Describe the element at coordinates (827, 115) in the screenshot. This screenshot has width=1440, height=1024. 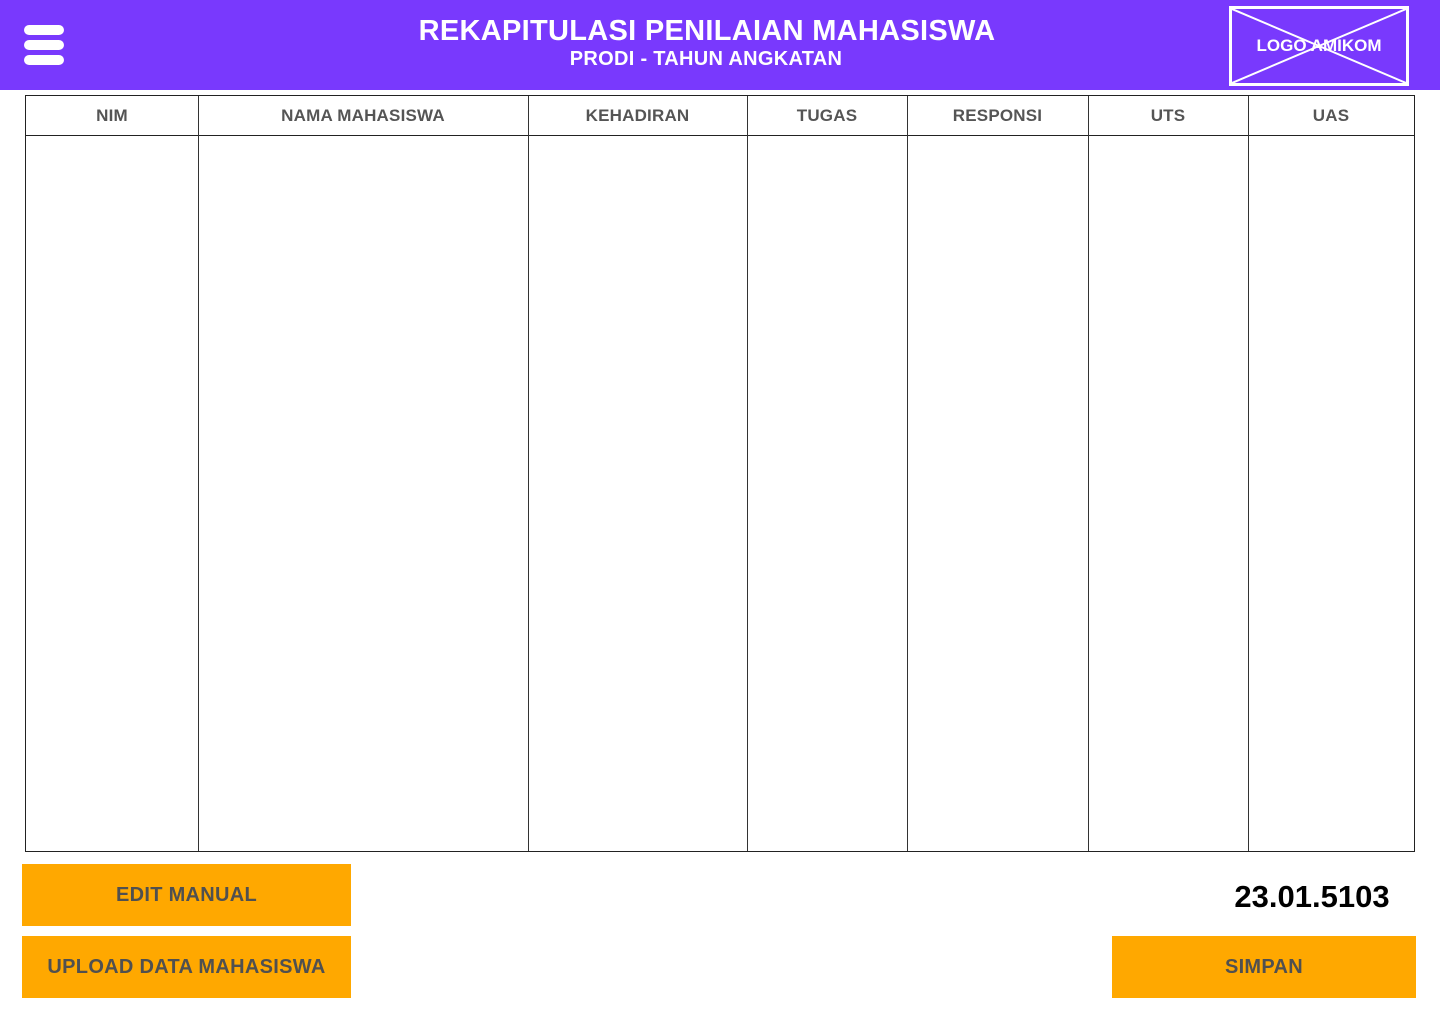
I see `column-header-tugas: TUGAS` at that location.